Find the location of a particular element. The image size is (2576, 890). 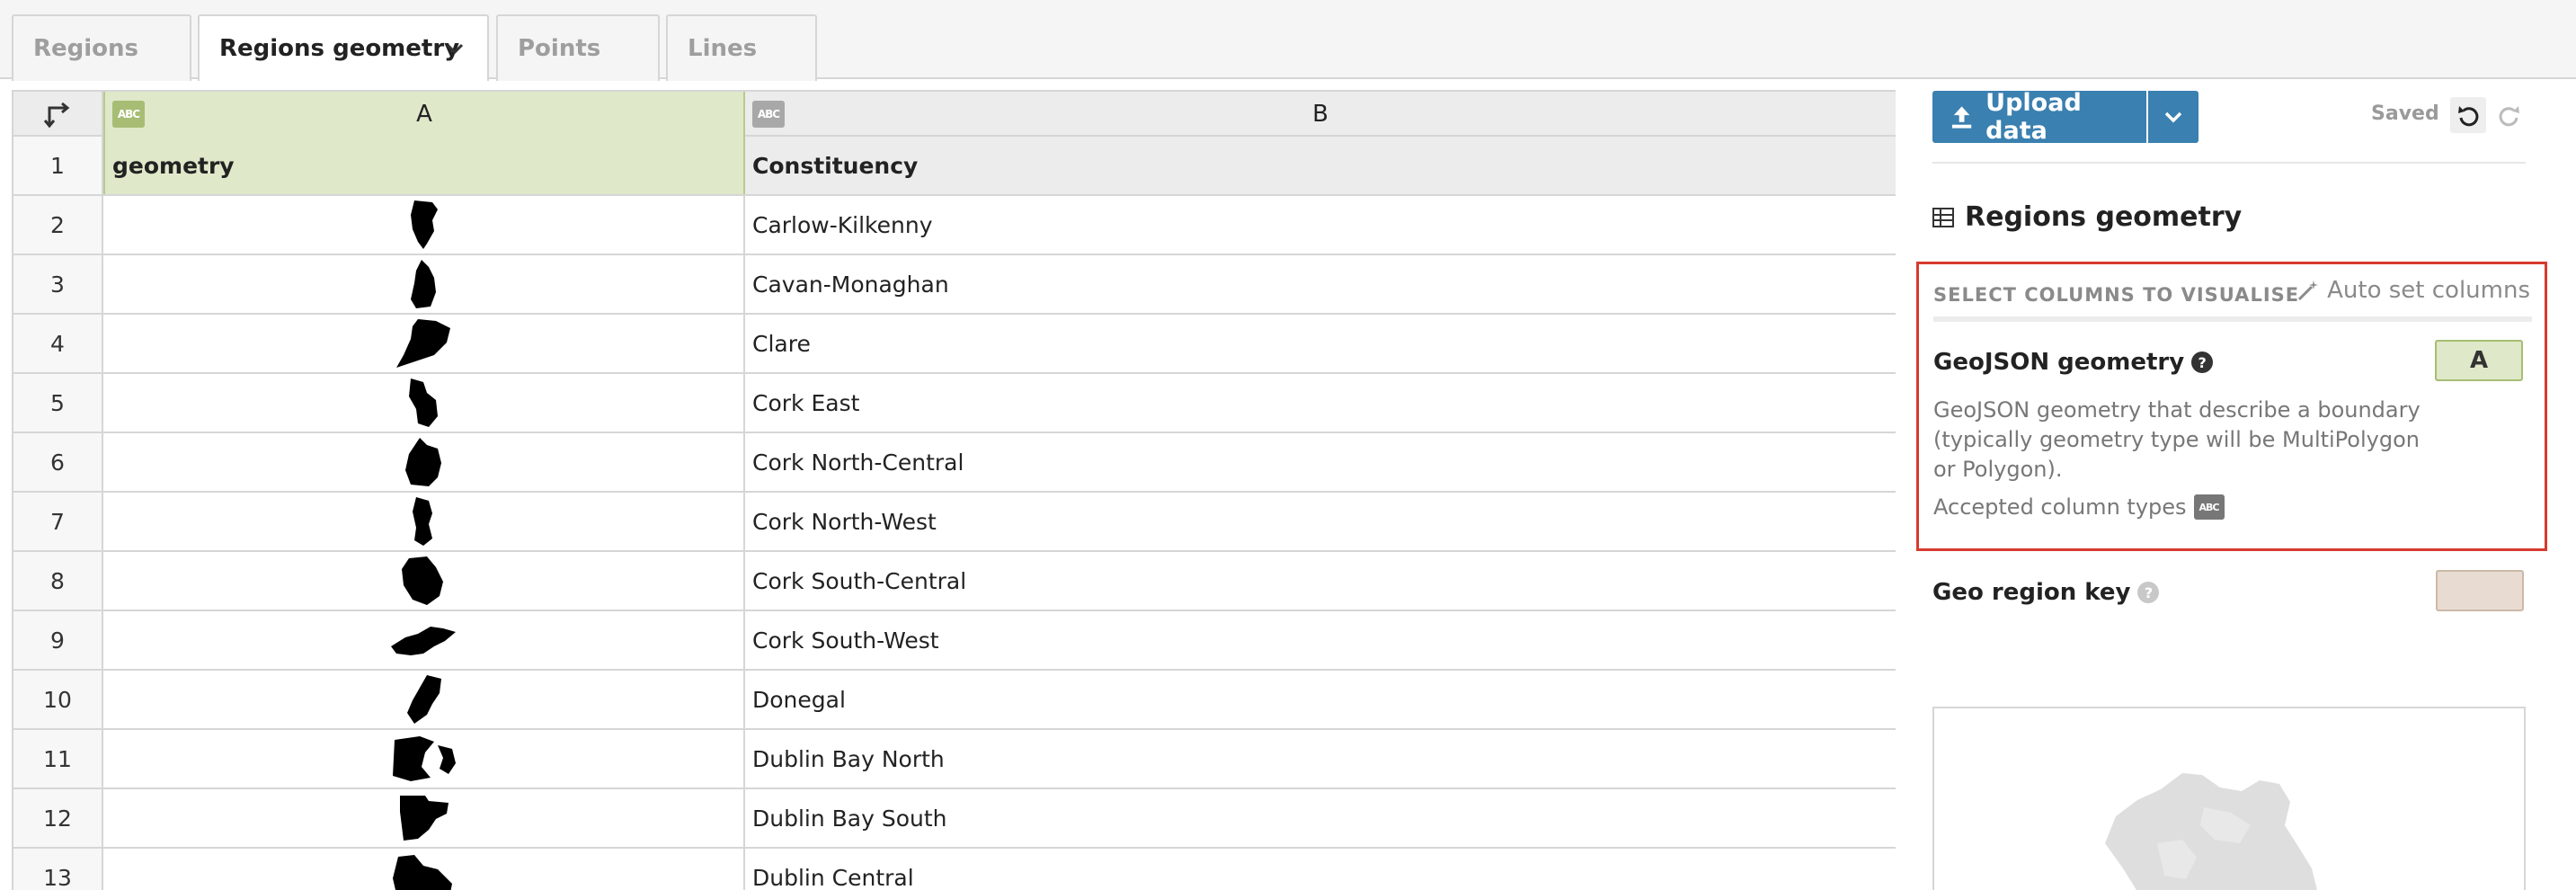

table-row: 12 Dublin Bay South is located at coordinates (954, 819).